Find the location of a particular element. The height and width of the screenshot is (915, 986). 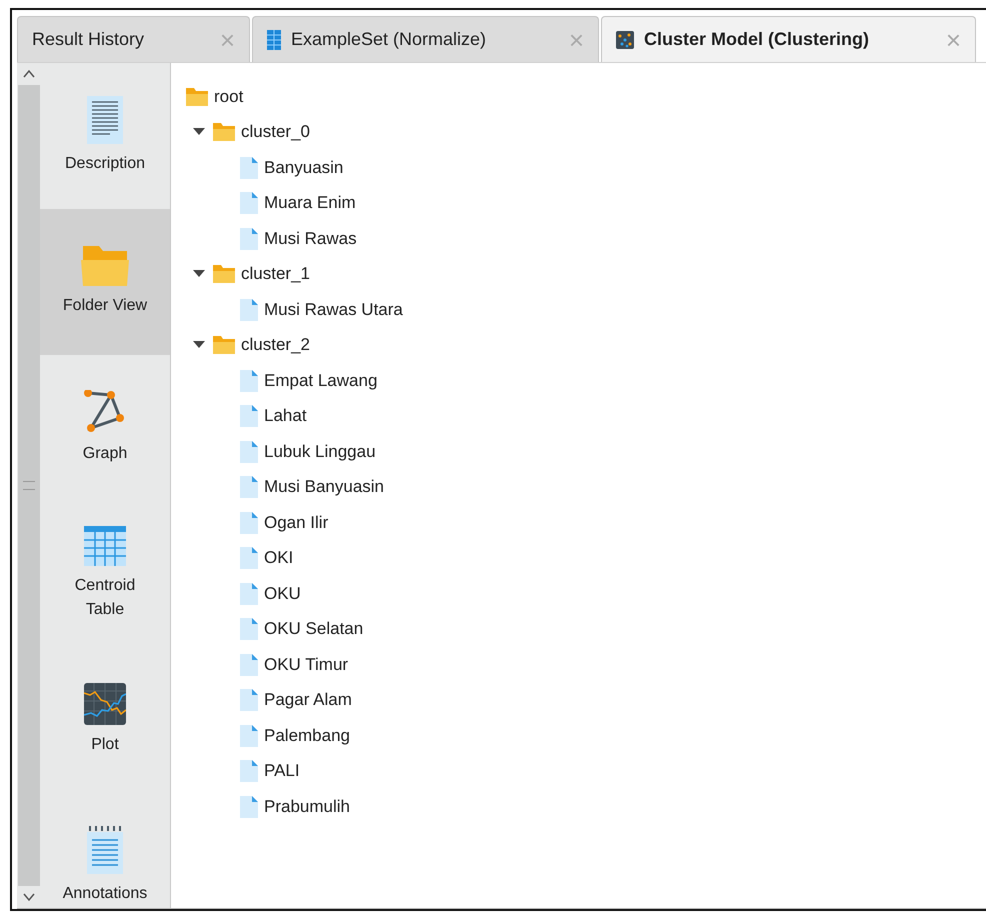

tree-item-label: Banyuasin is located at coordinates (304, 168).